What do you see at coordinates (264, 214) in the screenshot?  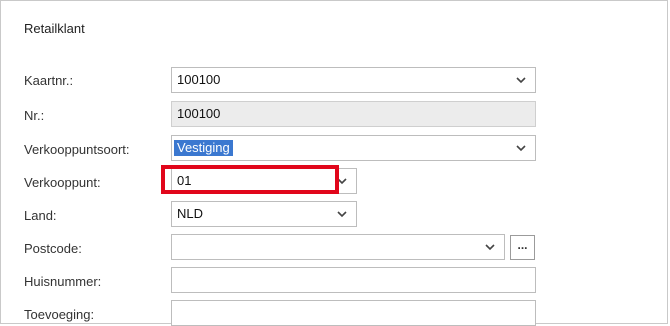 I see `land-field: NLD` at bounding box center [264, 214].